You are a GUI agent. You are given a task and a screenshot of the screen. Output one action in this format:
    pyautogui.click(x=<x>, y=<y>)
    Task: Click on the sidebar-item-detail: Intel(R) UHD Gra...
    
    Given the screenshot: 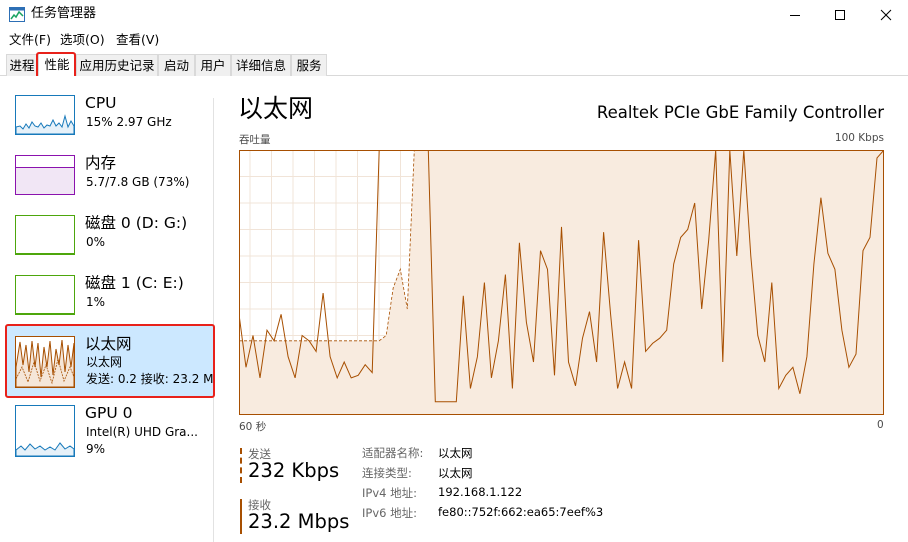 What is the action you would take?
    pyautogui.click(x=142, y=432)
    